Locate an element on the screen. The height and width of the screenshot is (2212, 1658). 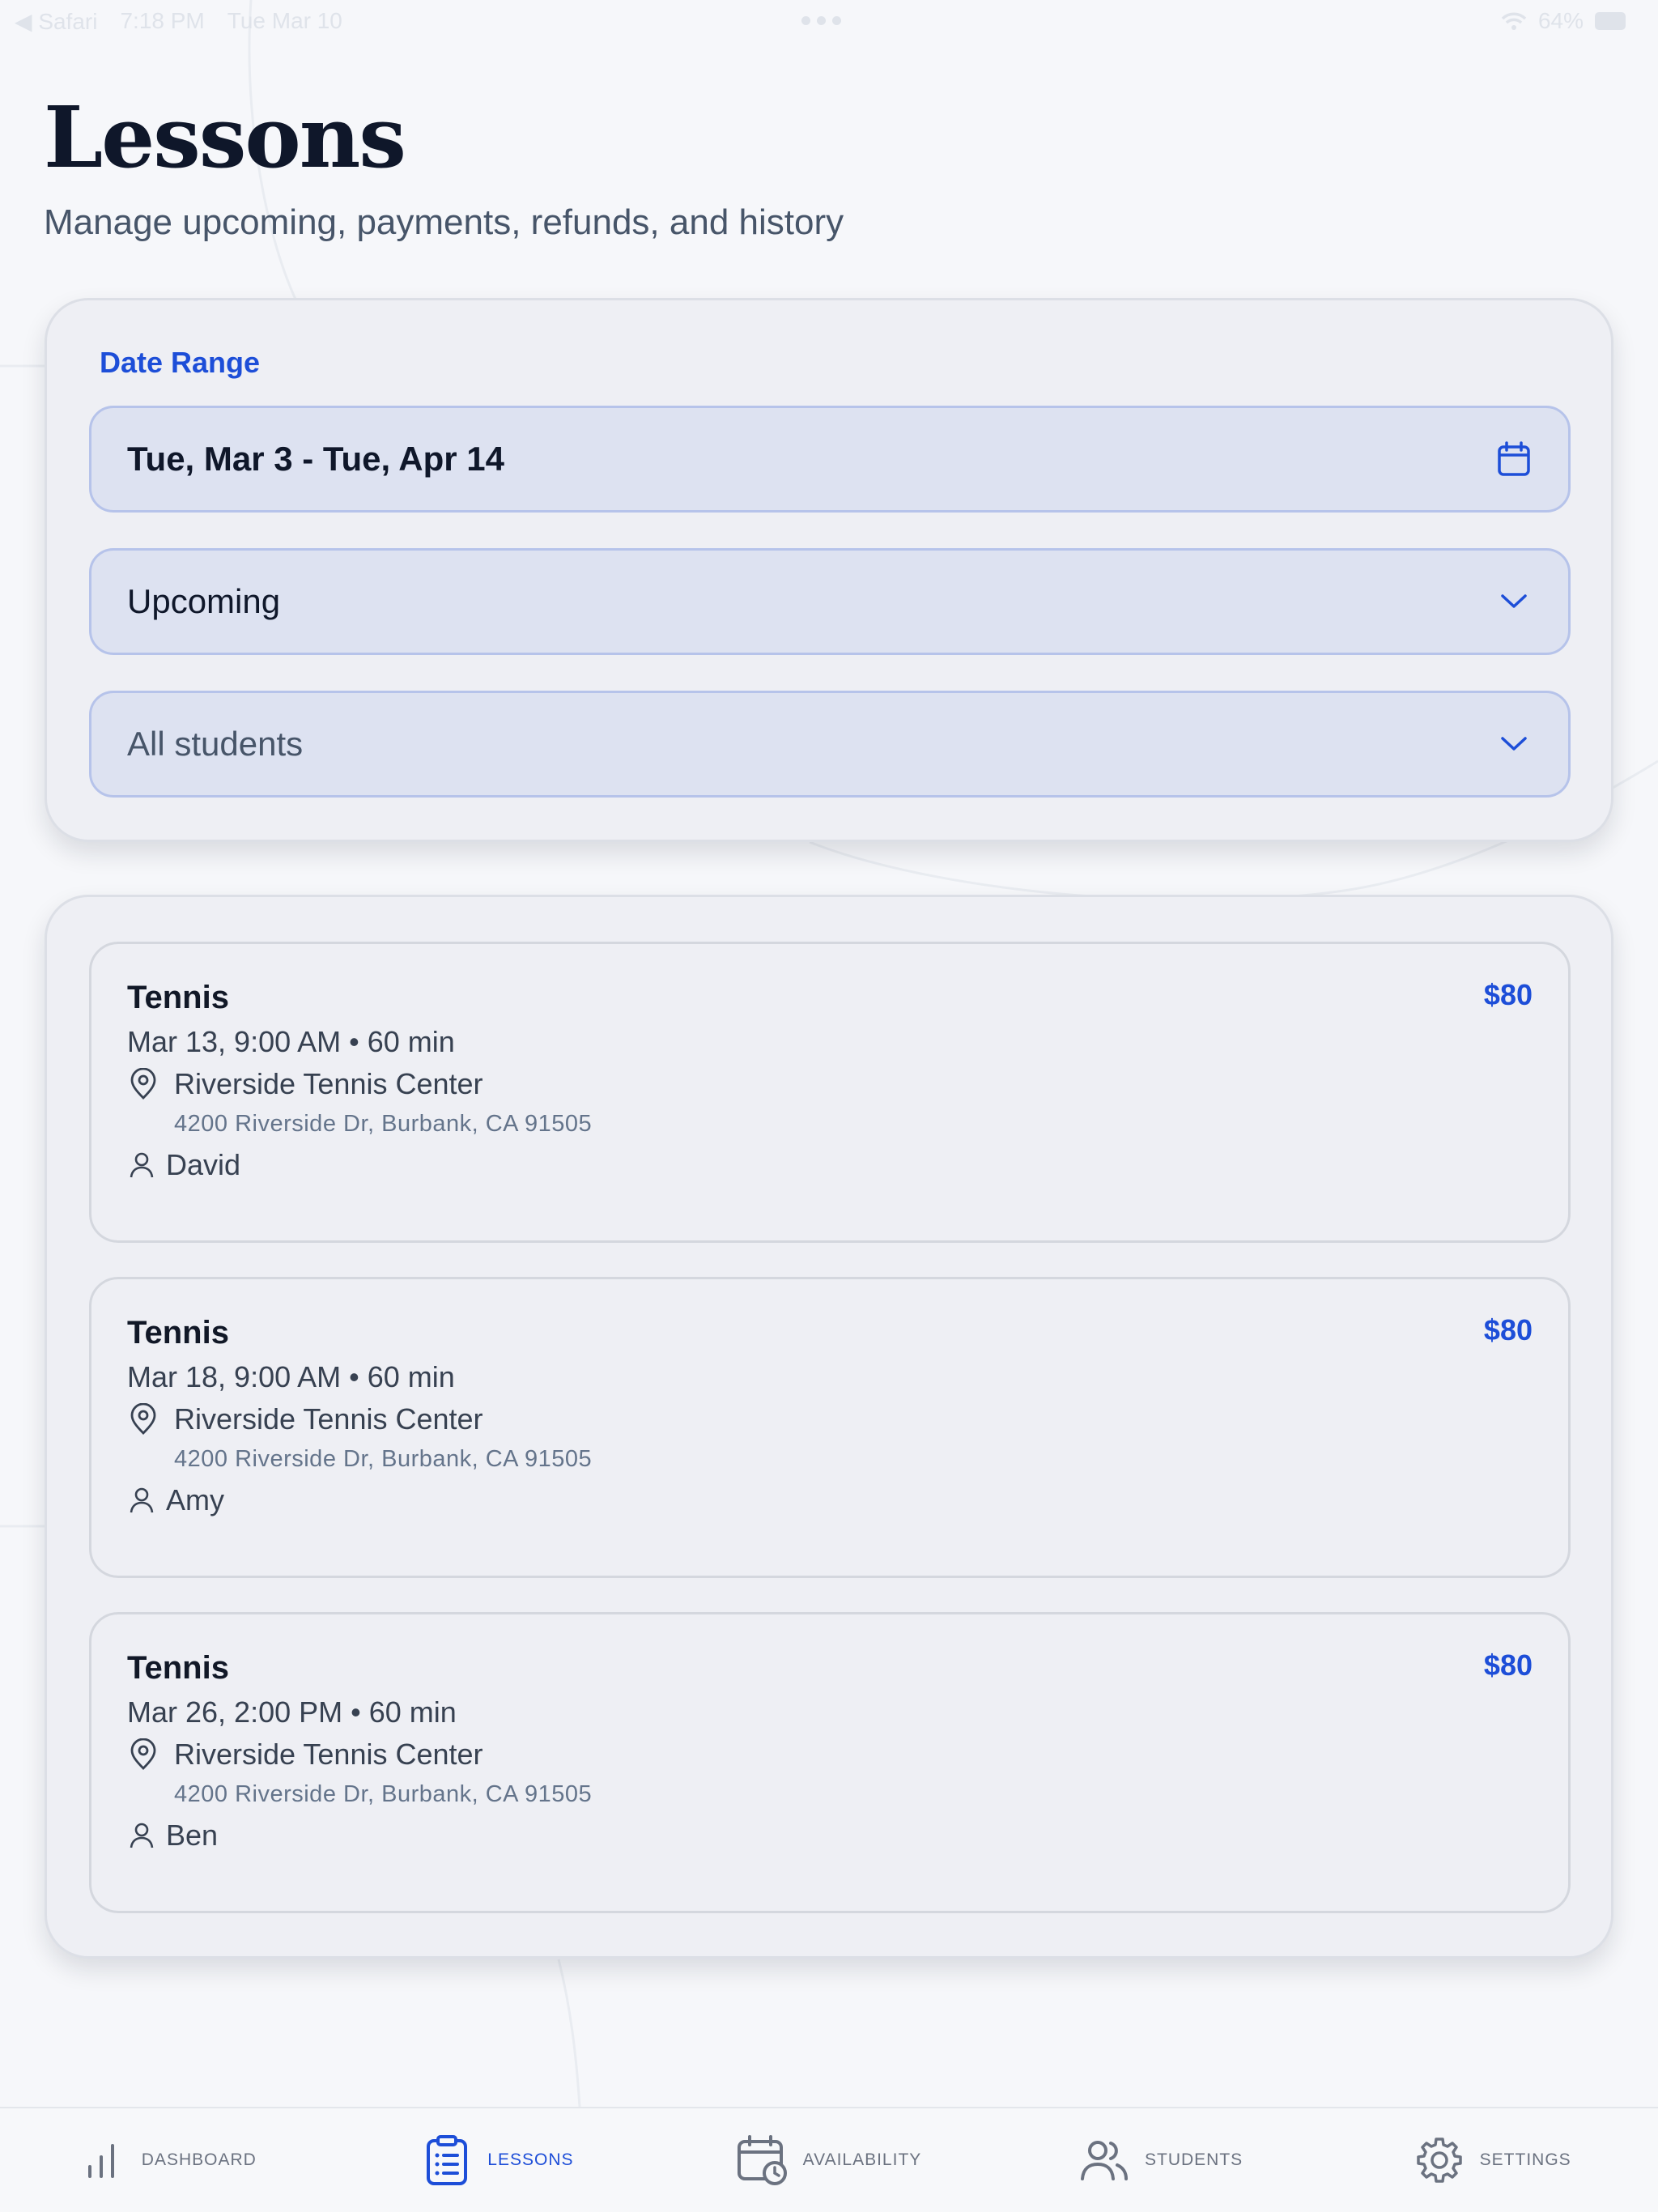
tab-lessons: LESSONS is located at coordinates (498, 2160).